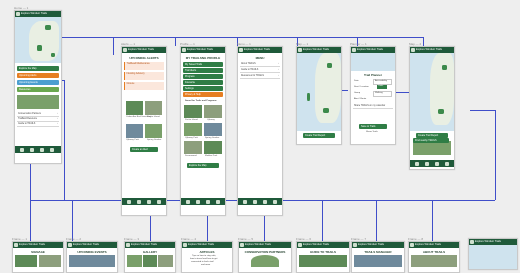  What do you see at coordinates (38, 82) in the screenshot?
I see `upcoming-events-button: Upcoming Events` at bounding box center [38, 82].